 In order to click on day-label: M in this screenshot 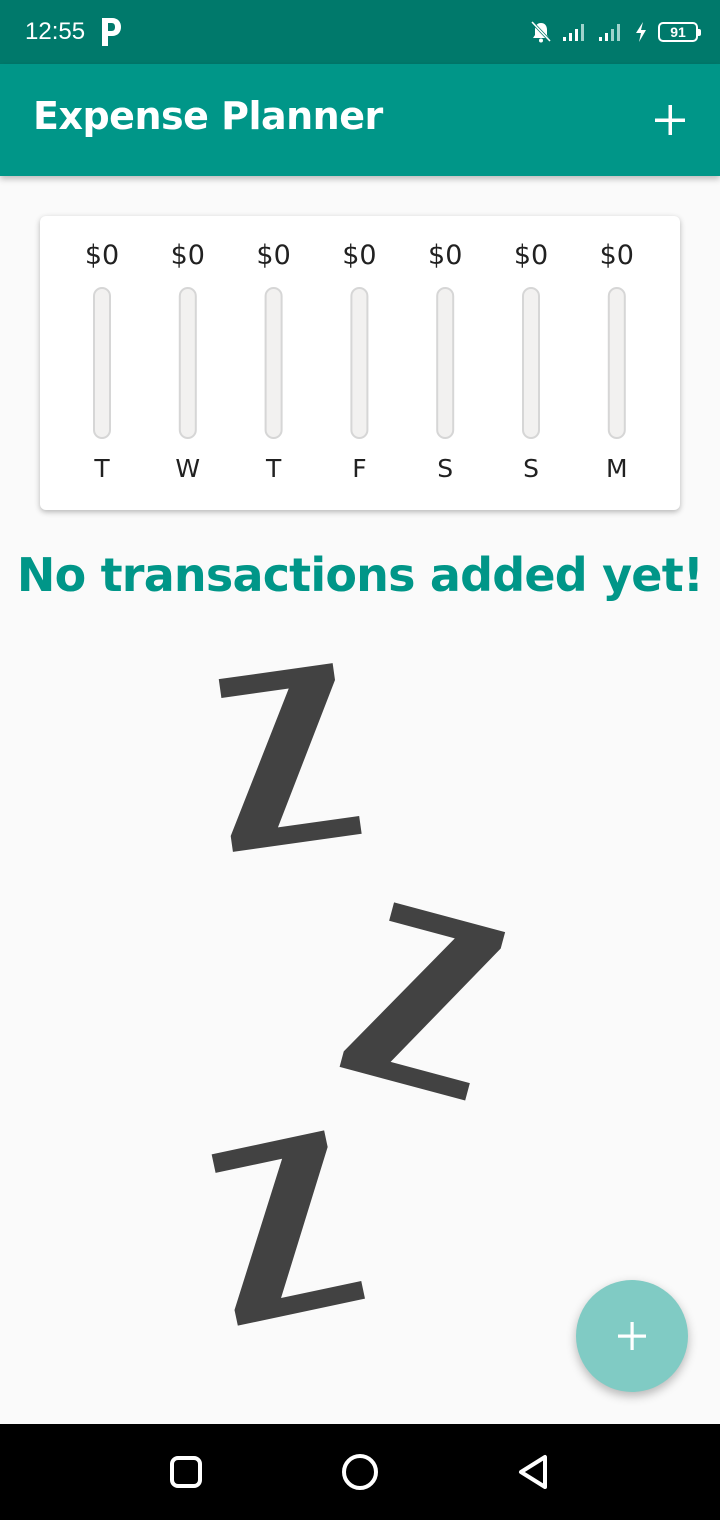, I will do `click(617, 468)`.